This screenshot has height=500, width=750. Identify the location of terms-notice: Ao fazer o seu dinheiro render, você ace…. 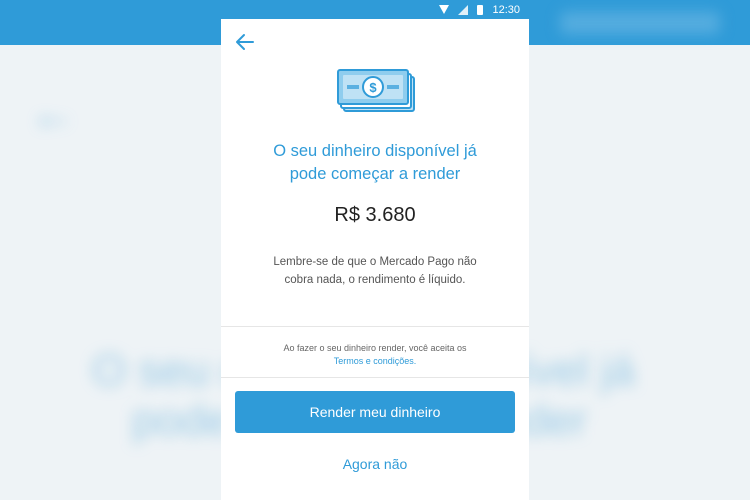
(375, 355).